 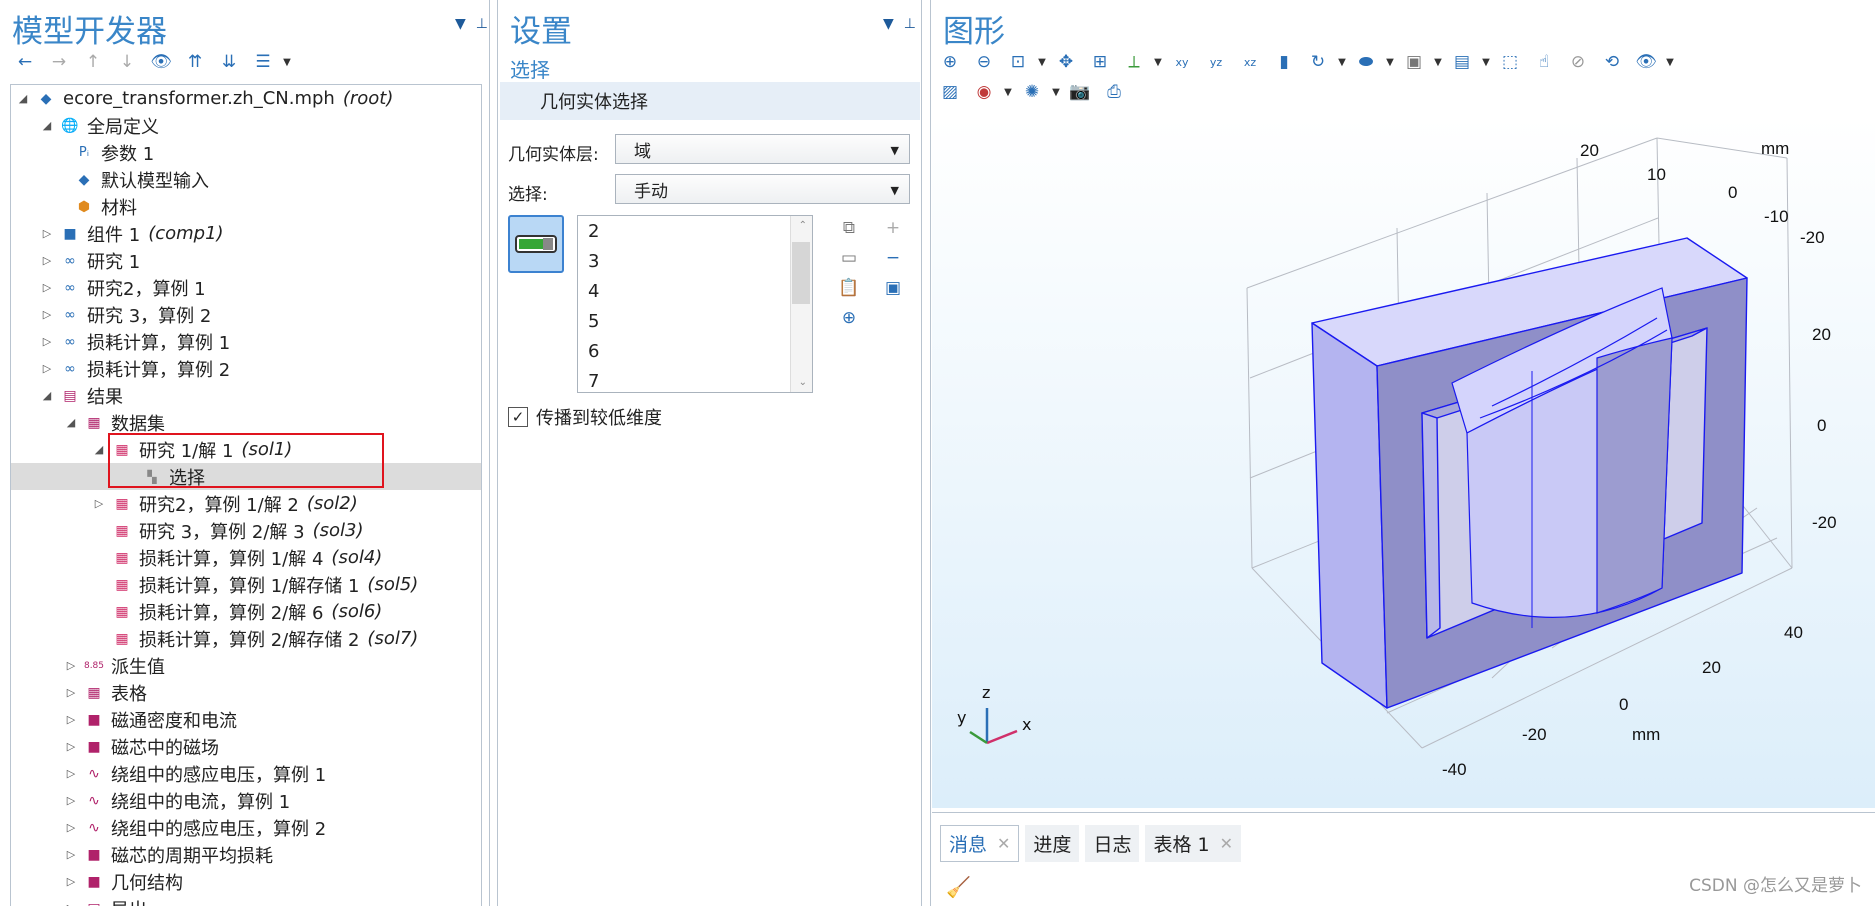 I want to click on tree-node-plot-current-1: ▷ ∿ 绕组中的电流，算例 1, so click(x=246, y=800).